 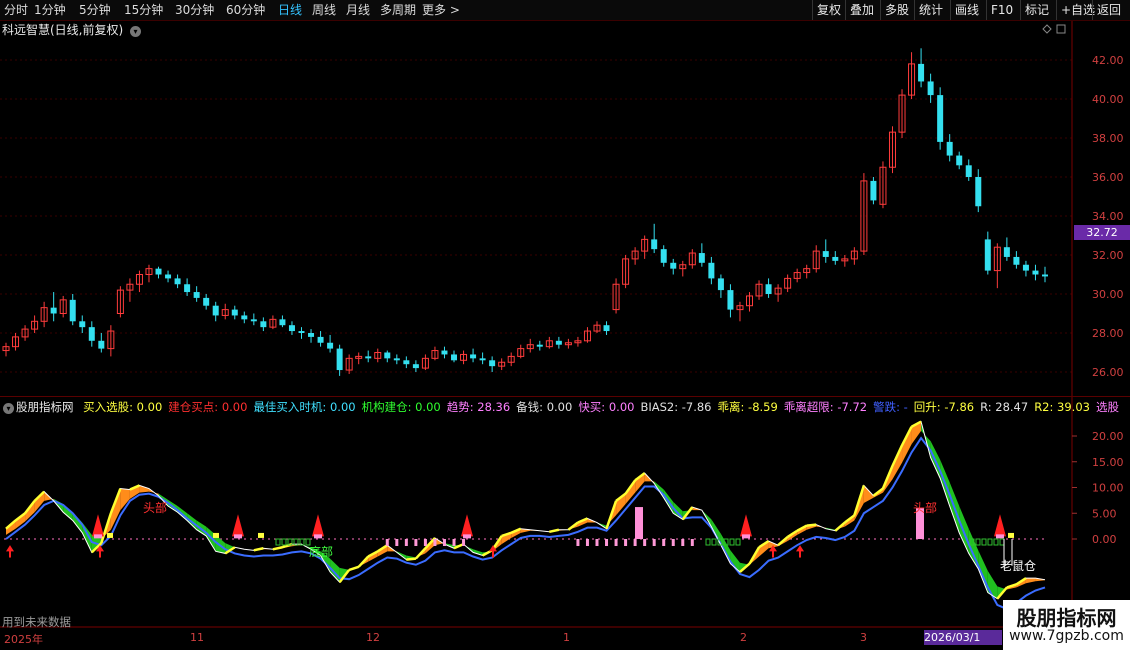 What do you see at coordinates (565, 396) in the screenshot?
I see `pane-divider` at bounding box center [565, 396].